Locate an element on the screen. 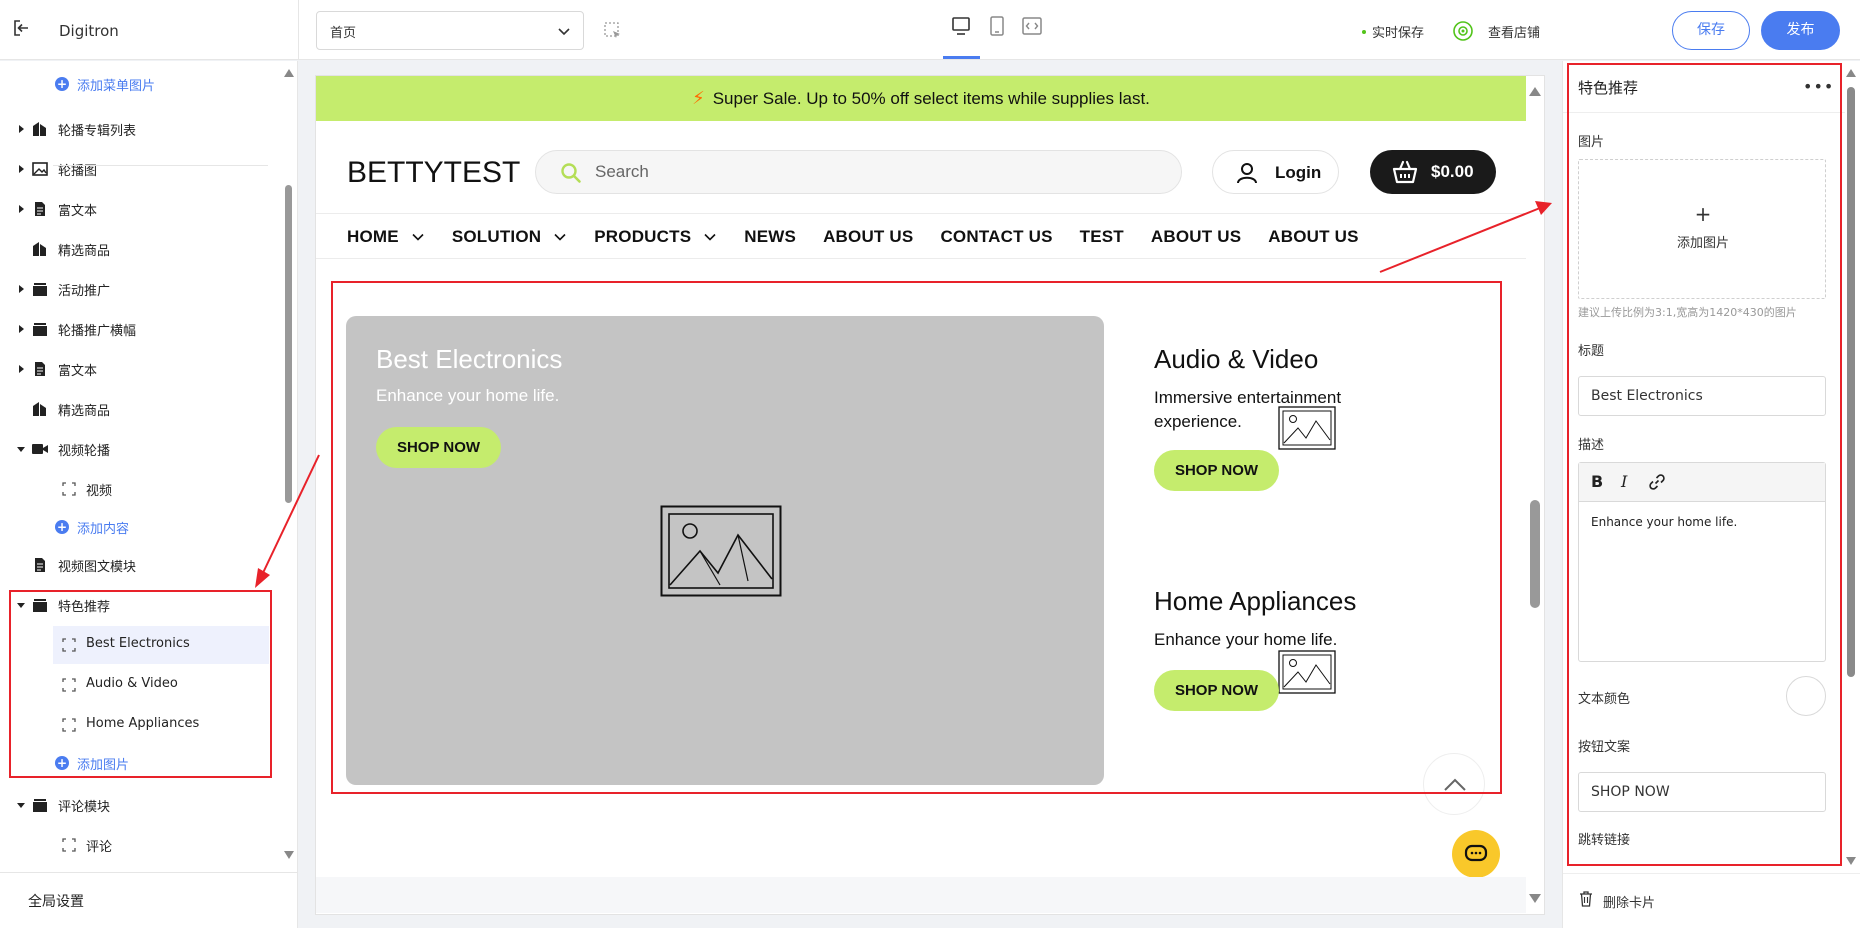  nav-item: NEWS is located at coordinates (770, 237).